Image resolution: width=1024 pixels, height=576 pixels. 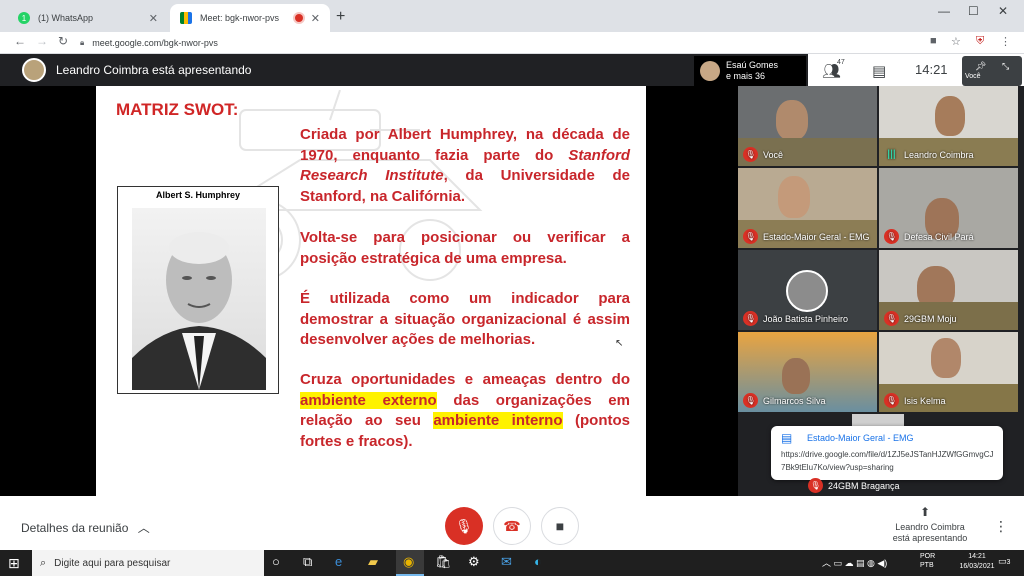 What do you see at coordinates (43, 562) in the screenshot?
I see `search-icon: ⌕` at bounding box center [43, 562].